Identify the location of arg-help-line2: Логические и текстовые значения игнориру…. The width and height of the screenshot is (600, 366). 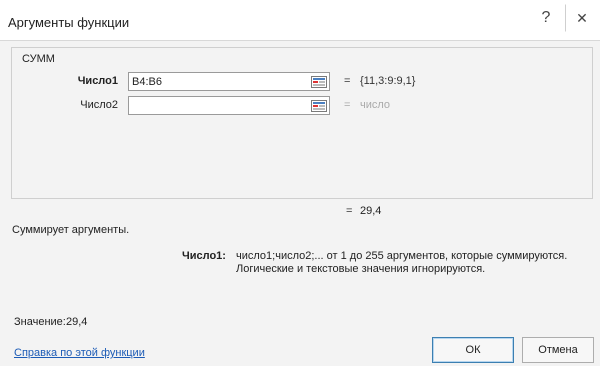
(361, 269).